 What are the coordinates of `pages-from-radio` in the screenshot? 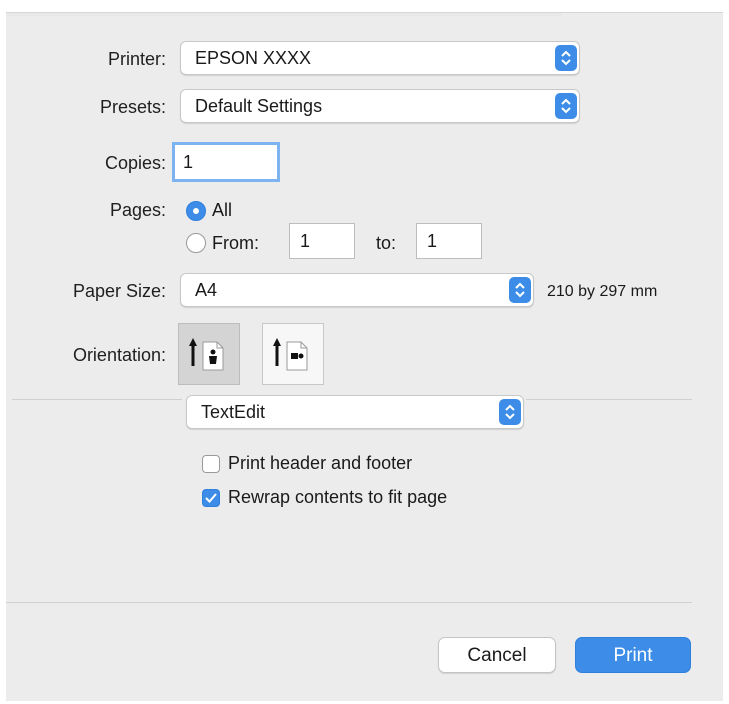 It's located at (196, 243).